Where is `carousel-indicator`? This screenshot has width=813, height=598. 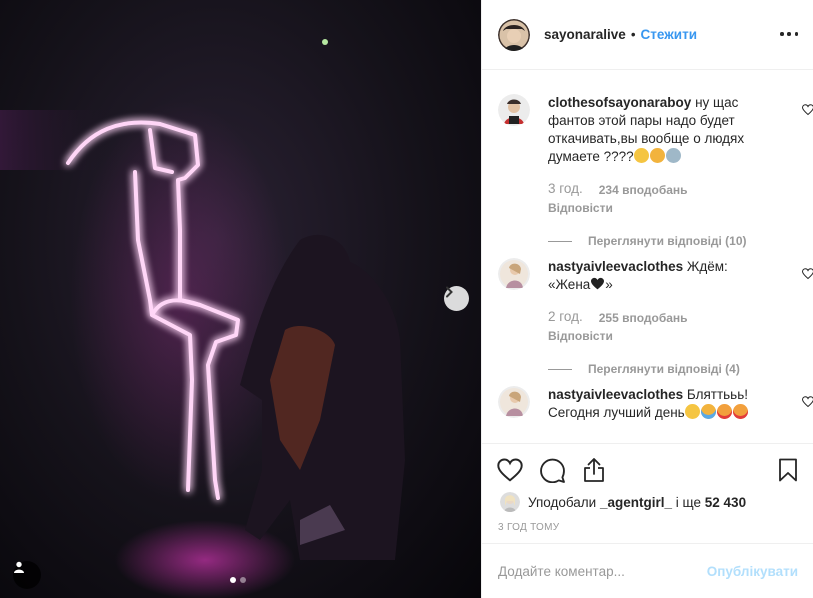 carousel-indicator is located at coordinates (238, 580).